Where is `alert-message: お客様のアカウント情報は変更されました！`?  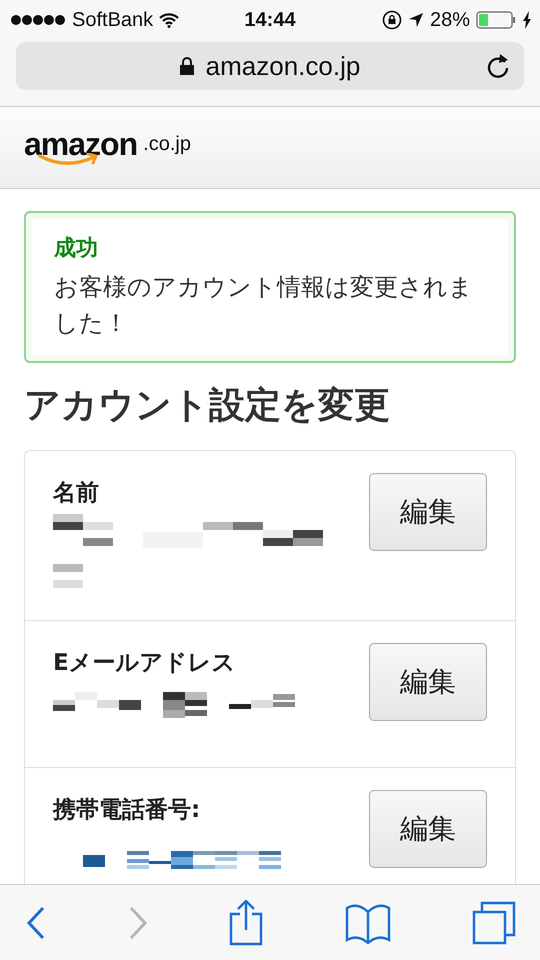
alert-message: お客様のアカウント情報は変更されました！ is located at coordinates (264, 305).